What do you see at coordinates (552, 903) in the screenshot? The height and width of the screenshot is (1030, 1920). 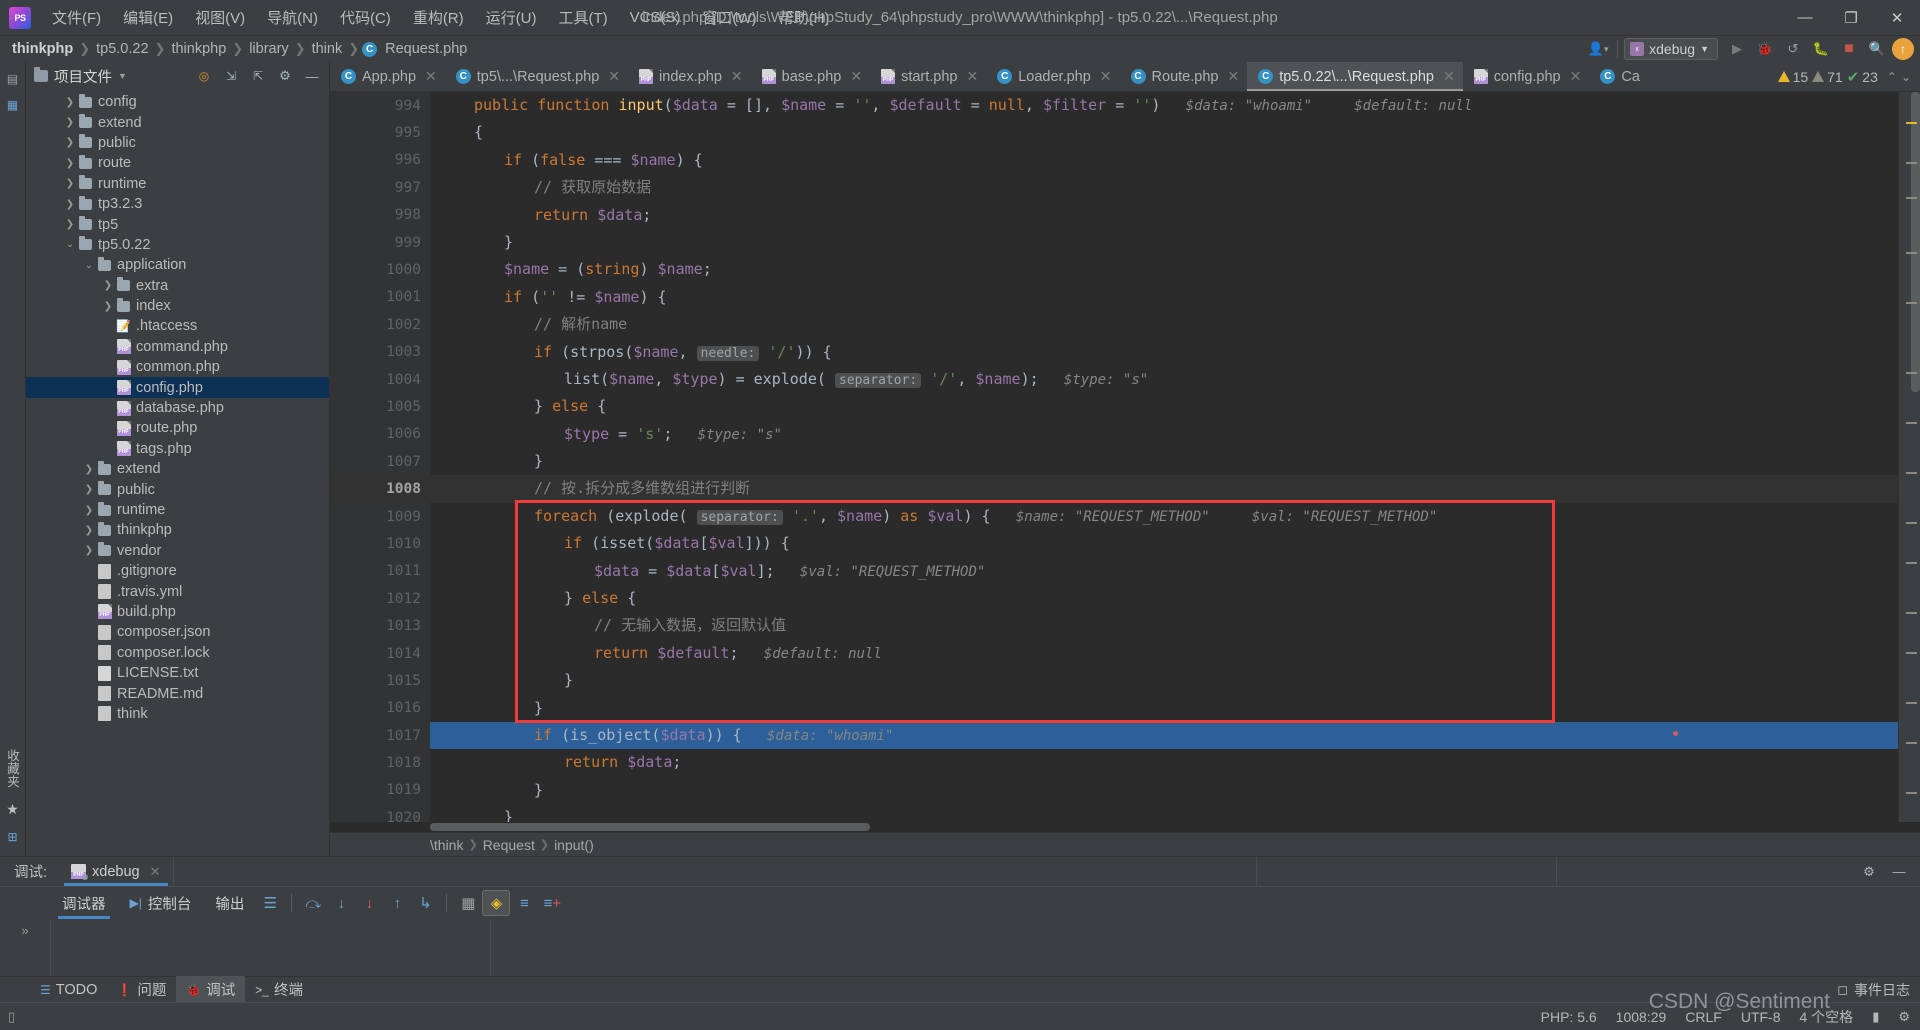 I see `add-watch-icon: ≡ +` at bounding box center [552, 903].